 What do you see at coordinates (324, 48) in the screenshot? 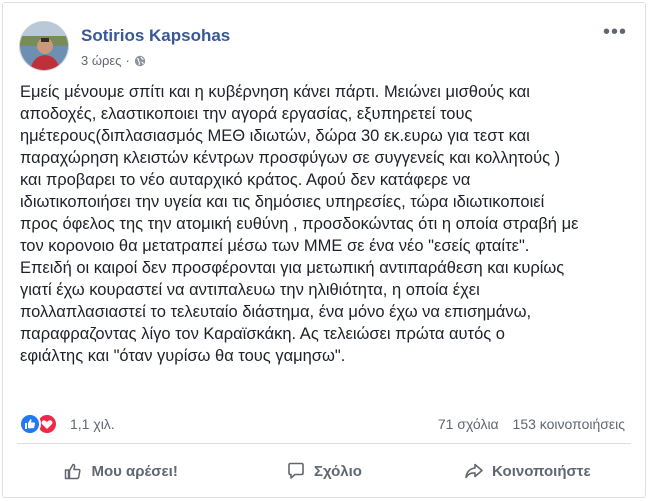
I see `post-header: Sotirios Kapsohas 3 ώρες · •••` at bounding box center [324, 48].